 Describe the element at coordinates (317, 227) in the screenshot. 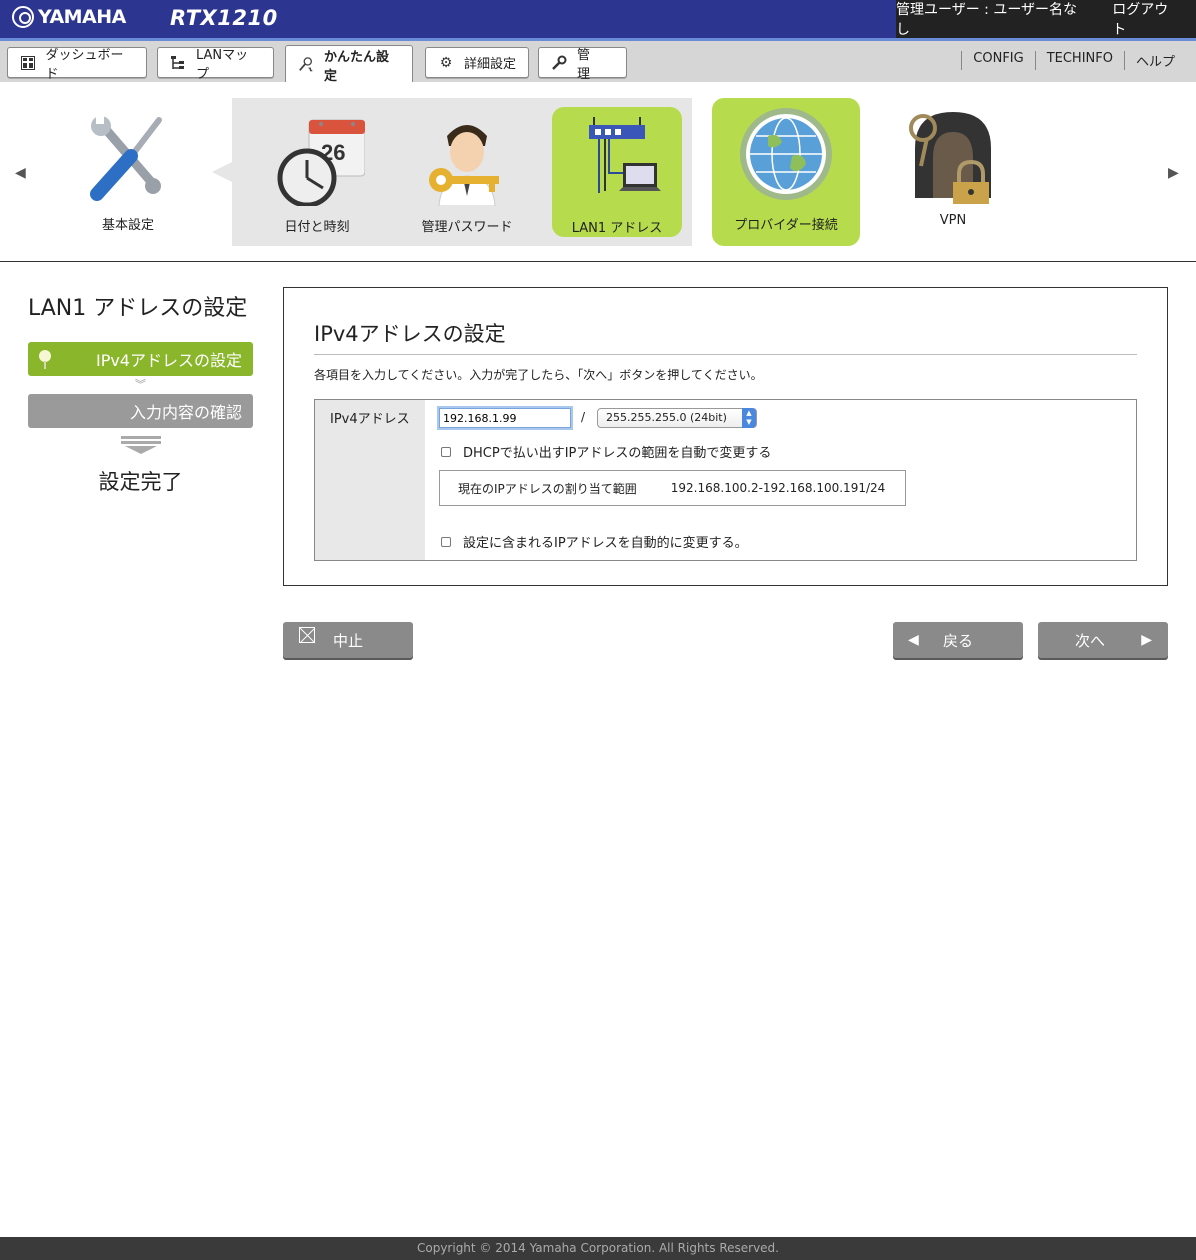

I see `carousel-item-label: 日付と時刻` at that location.